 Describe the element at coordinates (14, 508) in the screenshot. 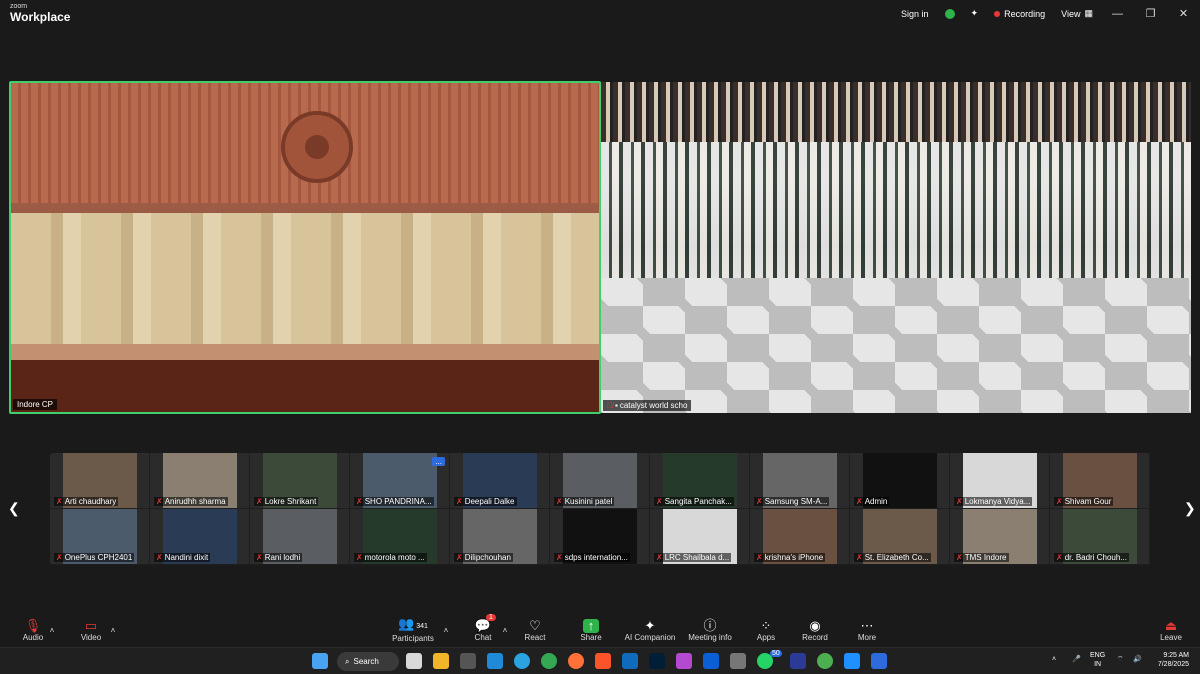

I see `chevron-left-icon: ❮` at that location.